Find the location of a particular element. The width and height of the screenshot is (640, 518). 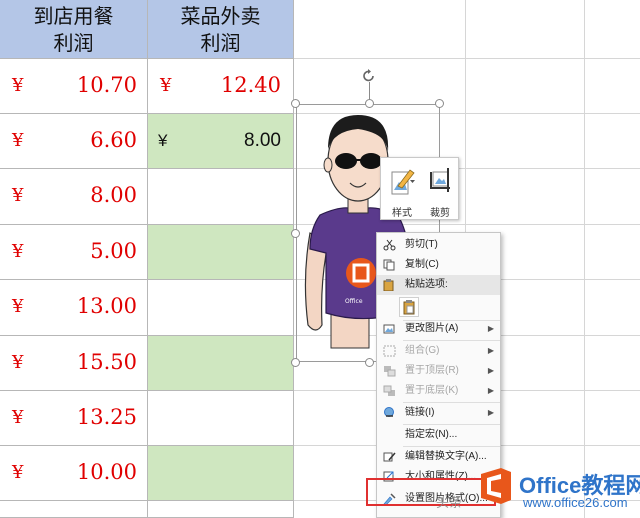

menu-header-paste-options: 粘贴选项: is located at coordinates (438, 285).